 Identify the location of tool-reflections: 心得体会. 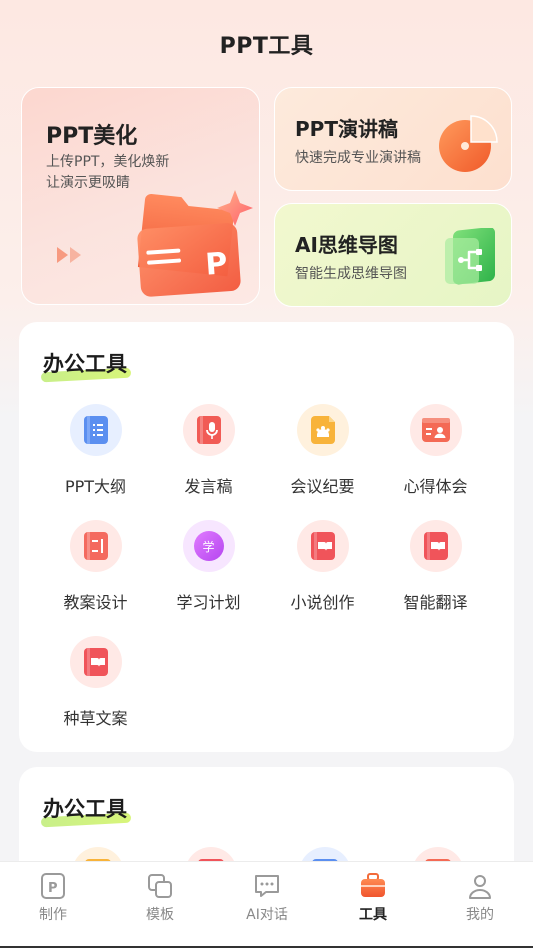
(435, 450).